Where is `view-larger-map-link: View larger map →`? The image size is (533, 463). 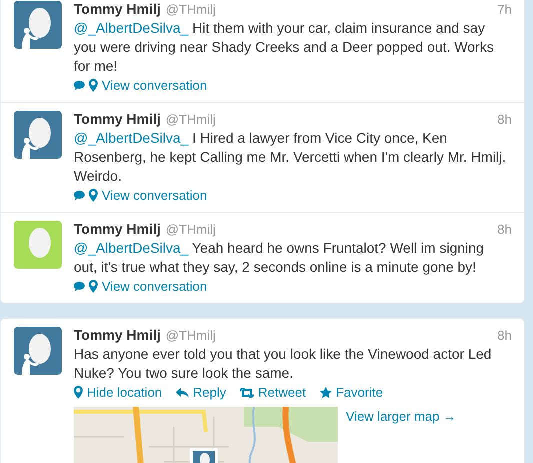 view-larger-map-link: View larger map → is located at coordinates (401, 416).